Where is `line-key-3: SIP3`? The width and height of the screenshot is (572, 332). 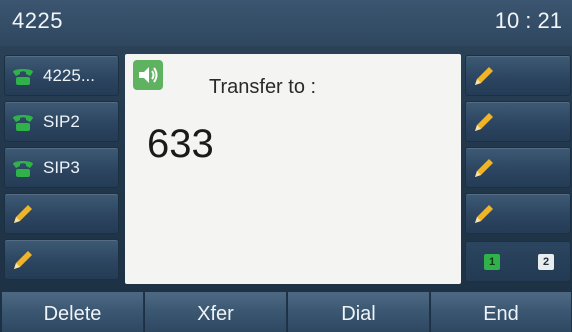 line-key-3: SIP3 is located at coordinates (61, 167).